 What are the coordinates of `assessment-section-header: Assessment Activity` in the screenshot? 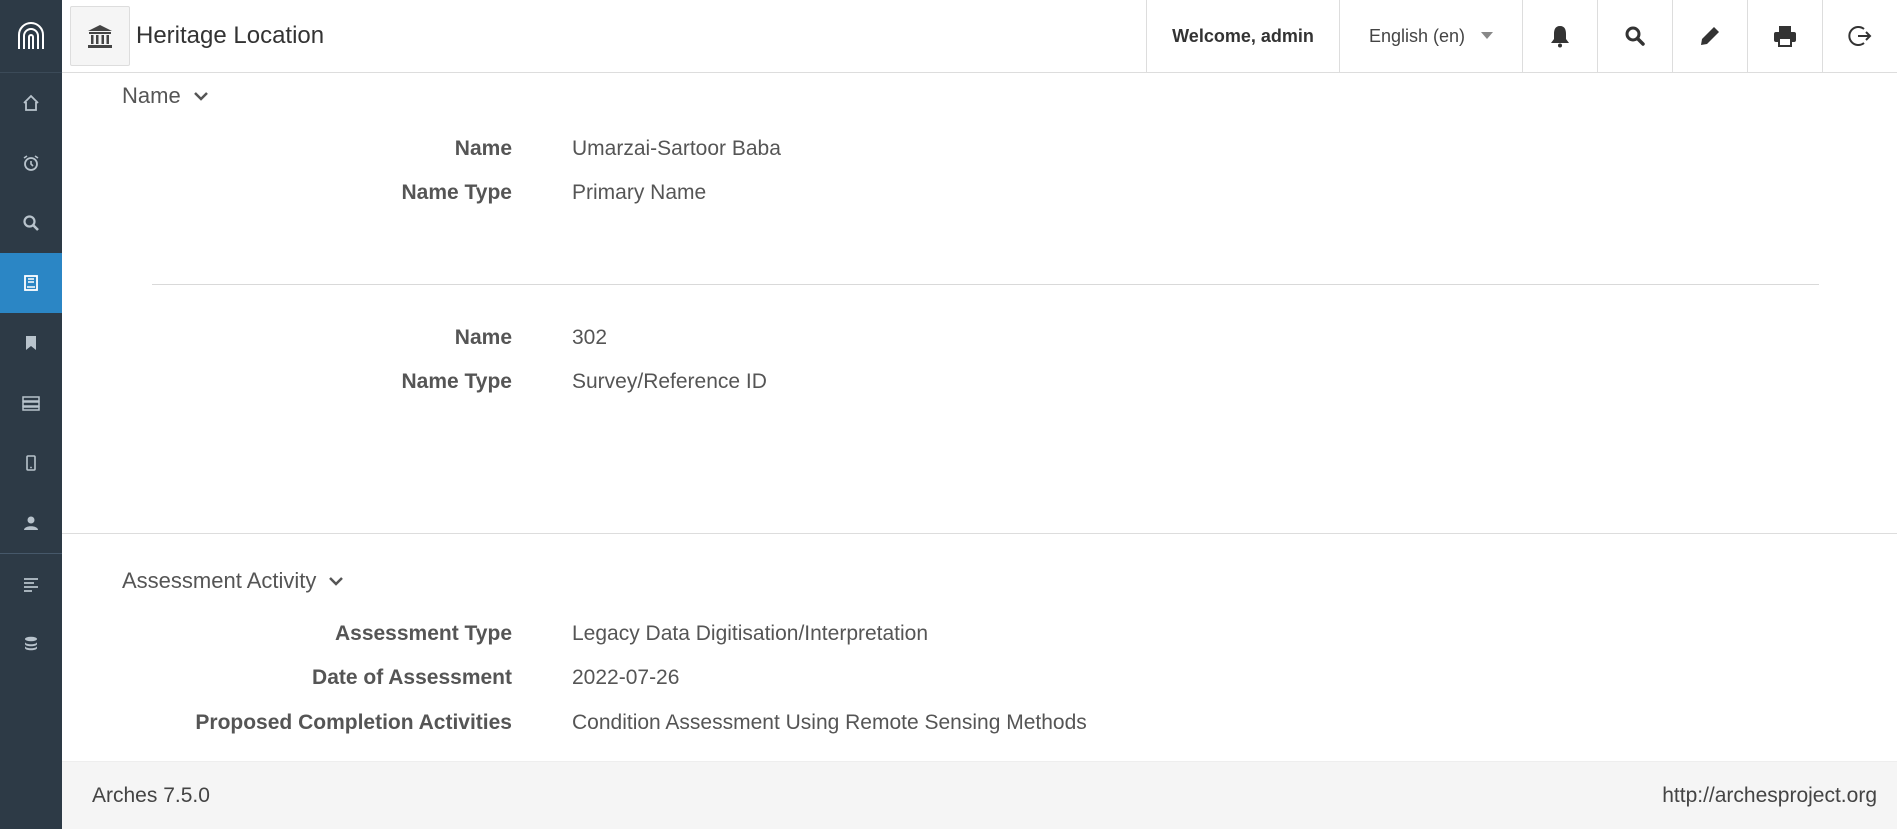 It's located at (233, 581).